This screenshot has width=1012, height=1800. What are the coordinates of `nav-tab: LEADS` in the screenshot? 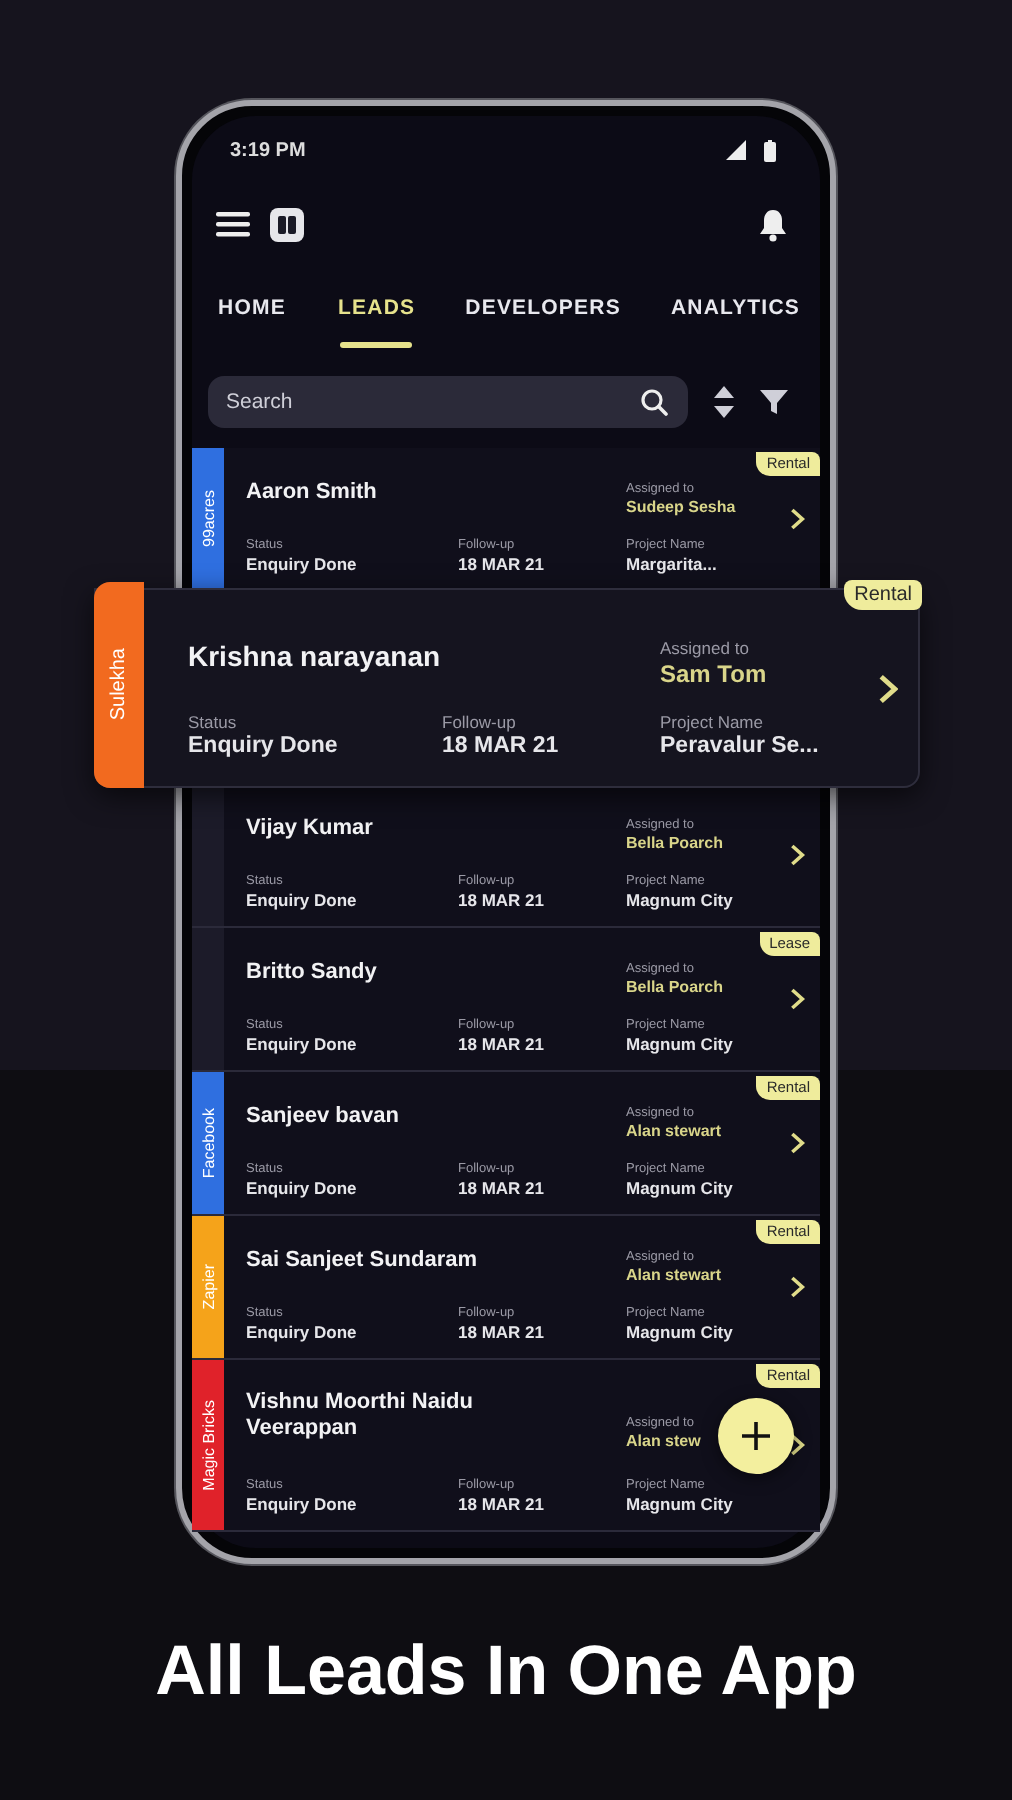 It's located at (377, 316).